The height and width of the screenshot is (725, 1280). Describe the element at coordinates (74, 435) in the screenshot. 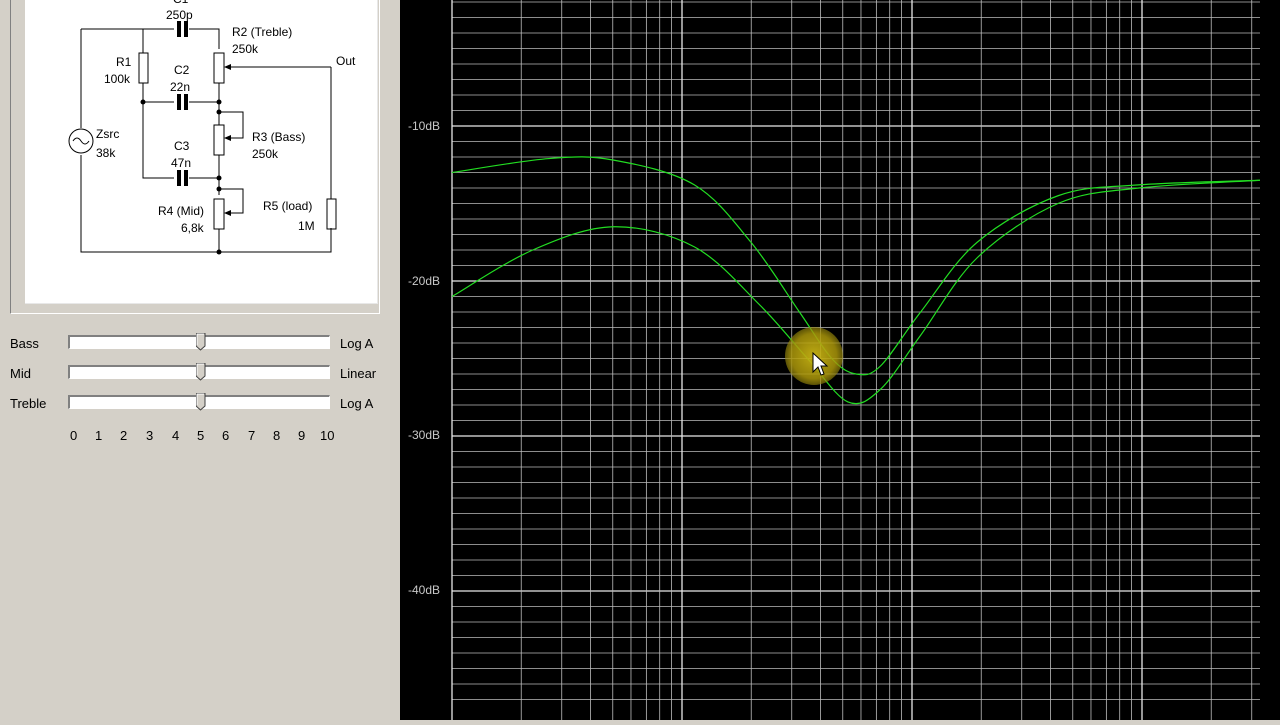

I see `scale-label: 0` at that location.